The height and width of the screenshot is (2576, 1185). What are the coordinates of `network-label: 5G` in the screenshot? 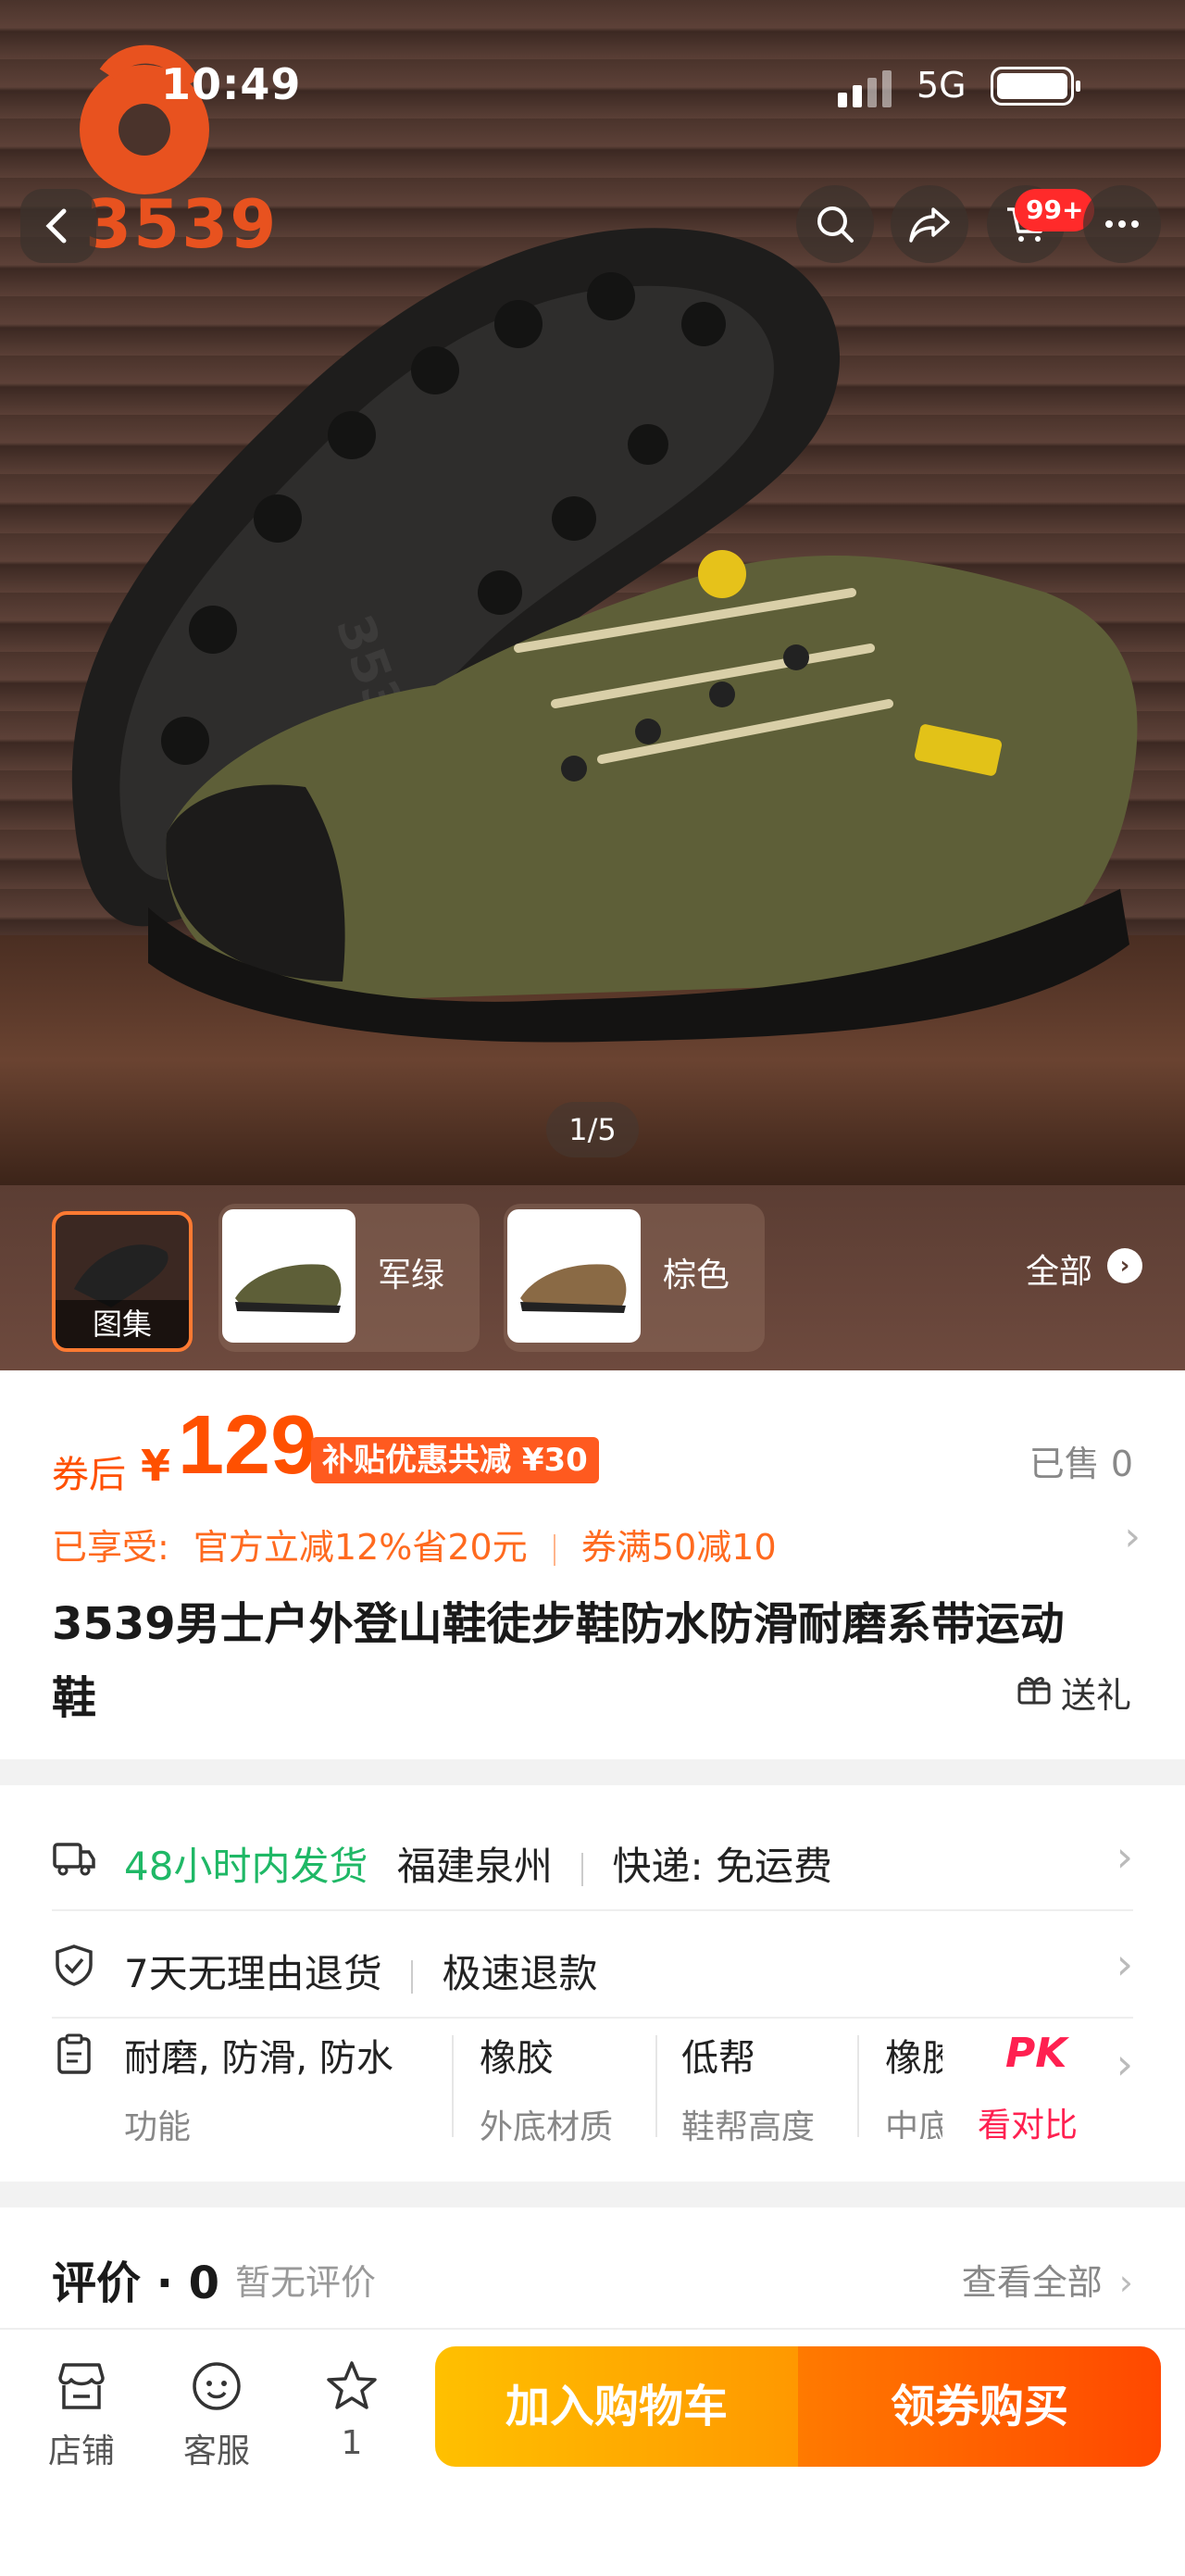 It's located at (942, 85).